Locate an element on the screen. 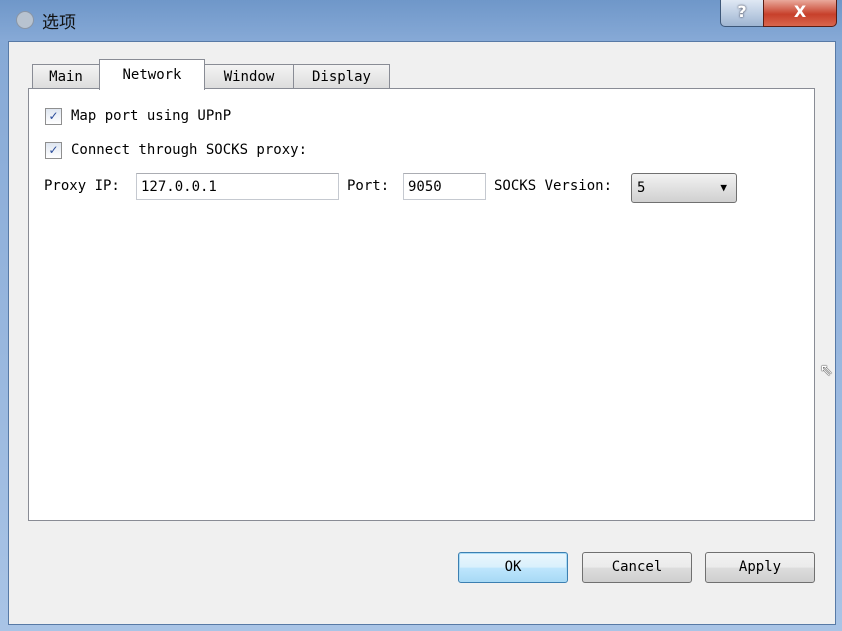  tab-window: Window is located at coordinates (249, 76).